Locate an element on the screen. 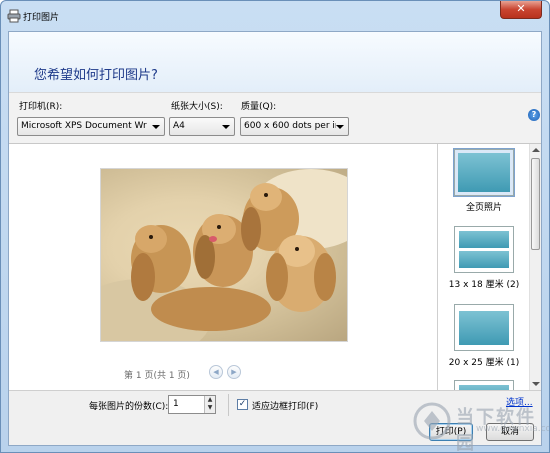 Image resolution: width=550 pixels, height=453 pixels. layout-13x18: 13 x 18 厘米 (2) is located at coordinates (484, 258).